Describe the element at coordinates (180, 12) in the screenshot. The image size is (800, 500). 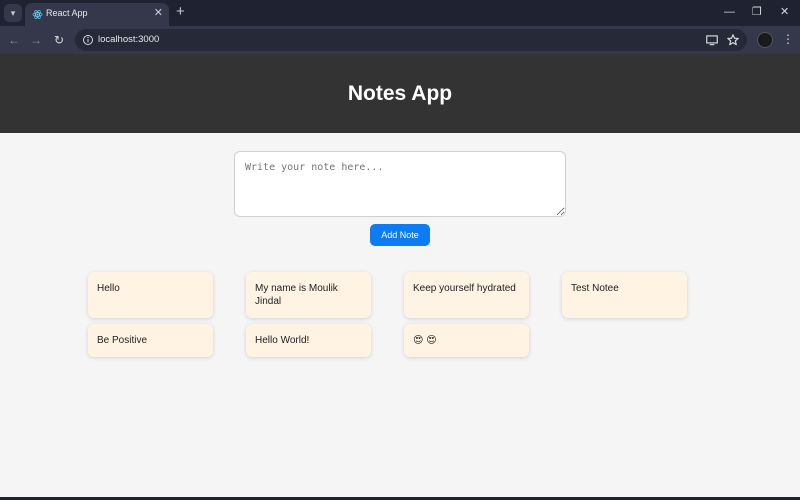
I see `new-tab-icon: +` at that location.